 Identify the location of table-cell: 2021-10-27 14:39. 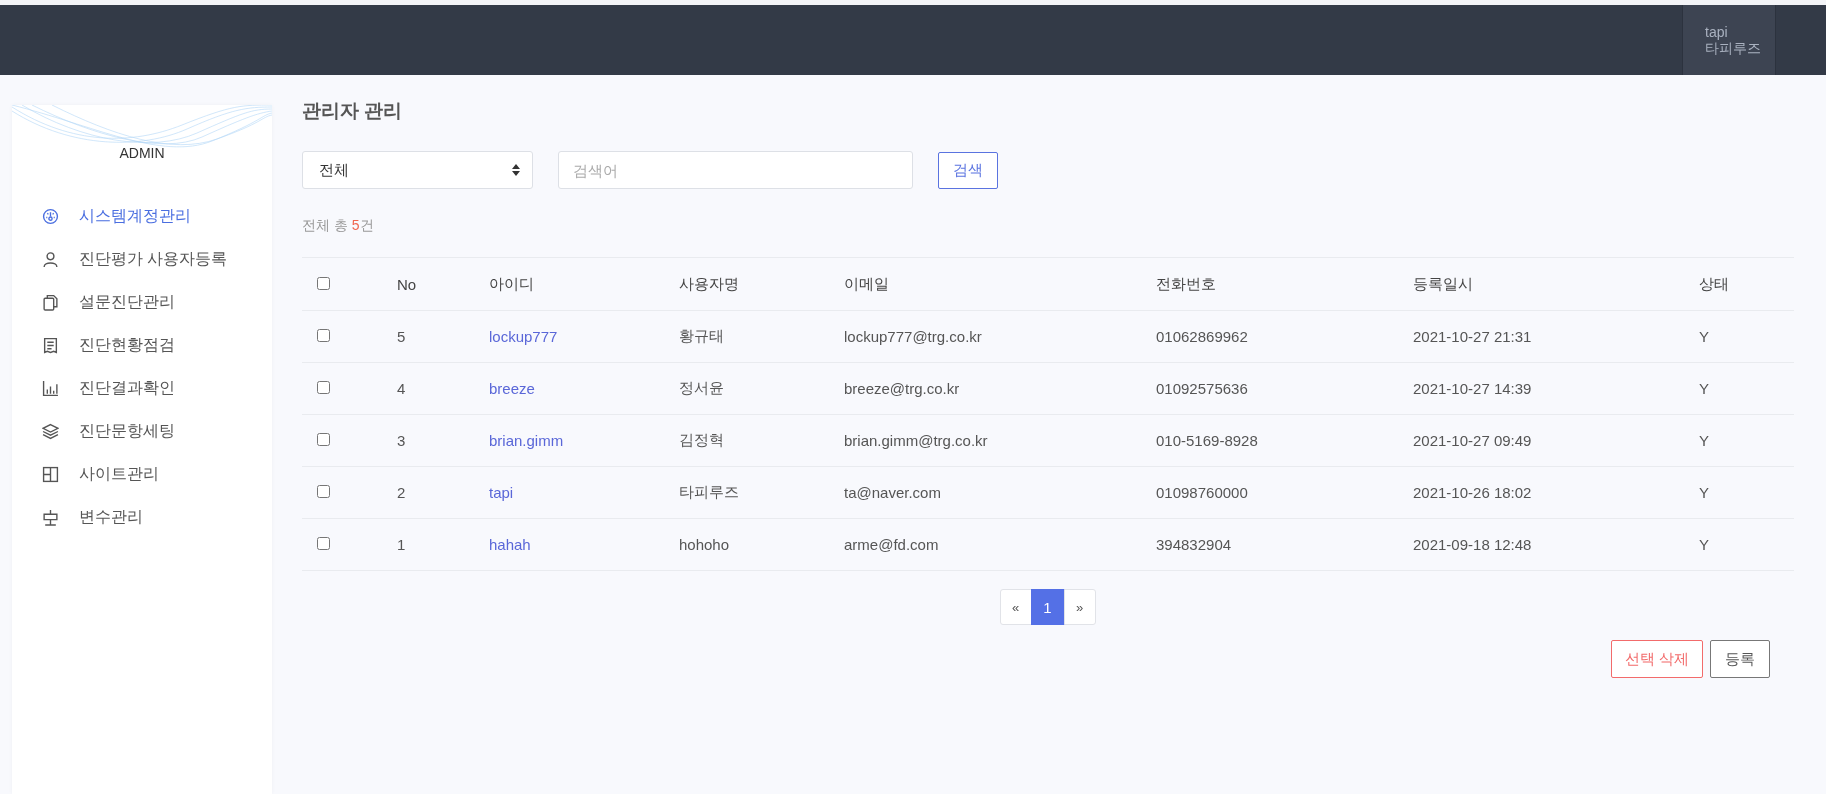
(1472, 388).